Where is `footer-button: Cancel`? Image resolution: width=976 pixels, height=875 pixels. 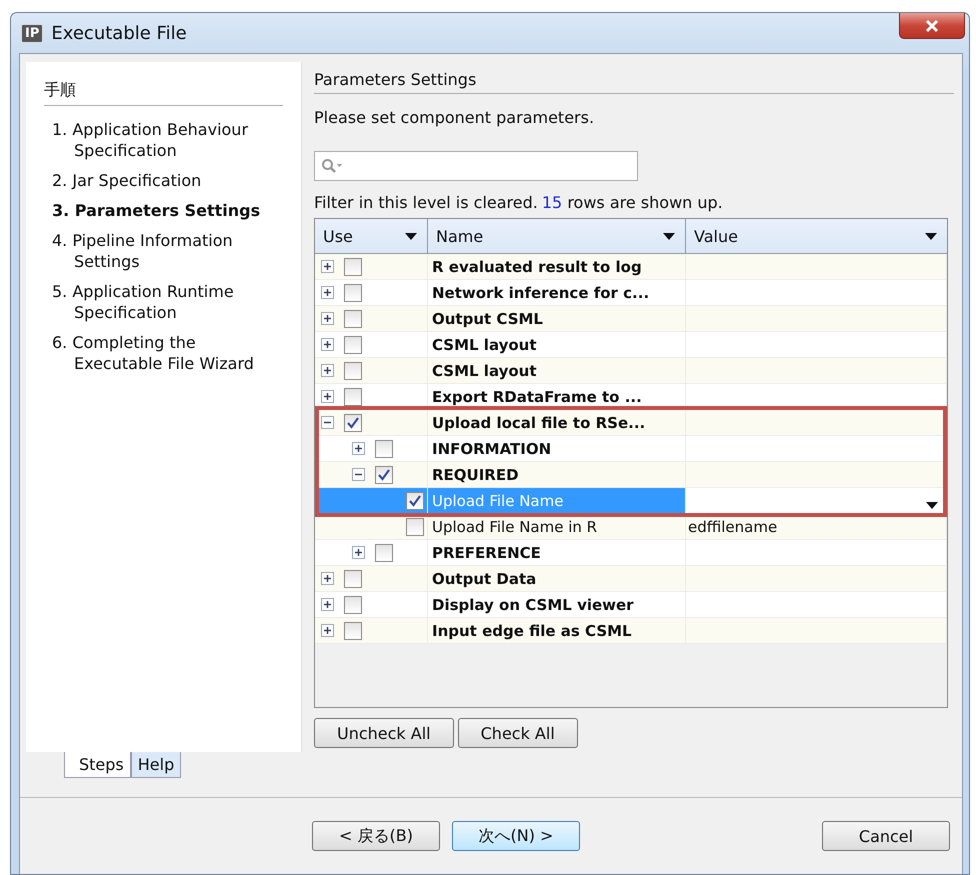 footer-button: Cancel is located at coordinates (886, 836).